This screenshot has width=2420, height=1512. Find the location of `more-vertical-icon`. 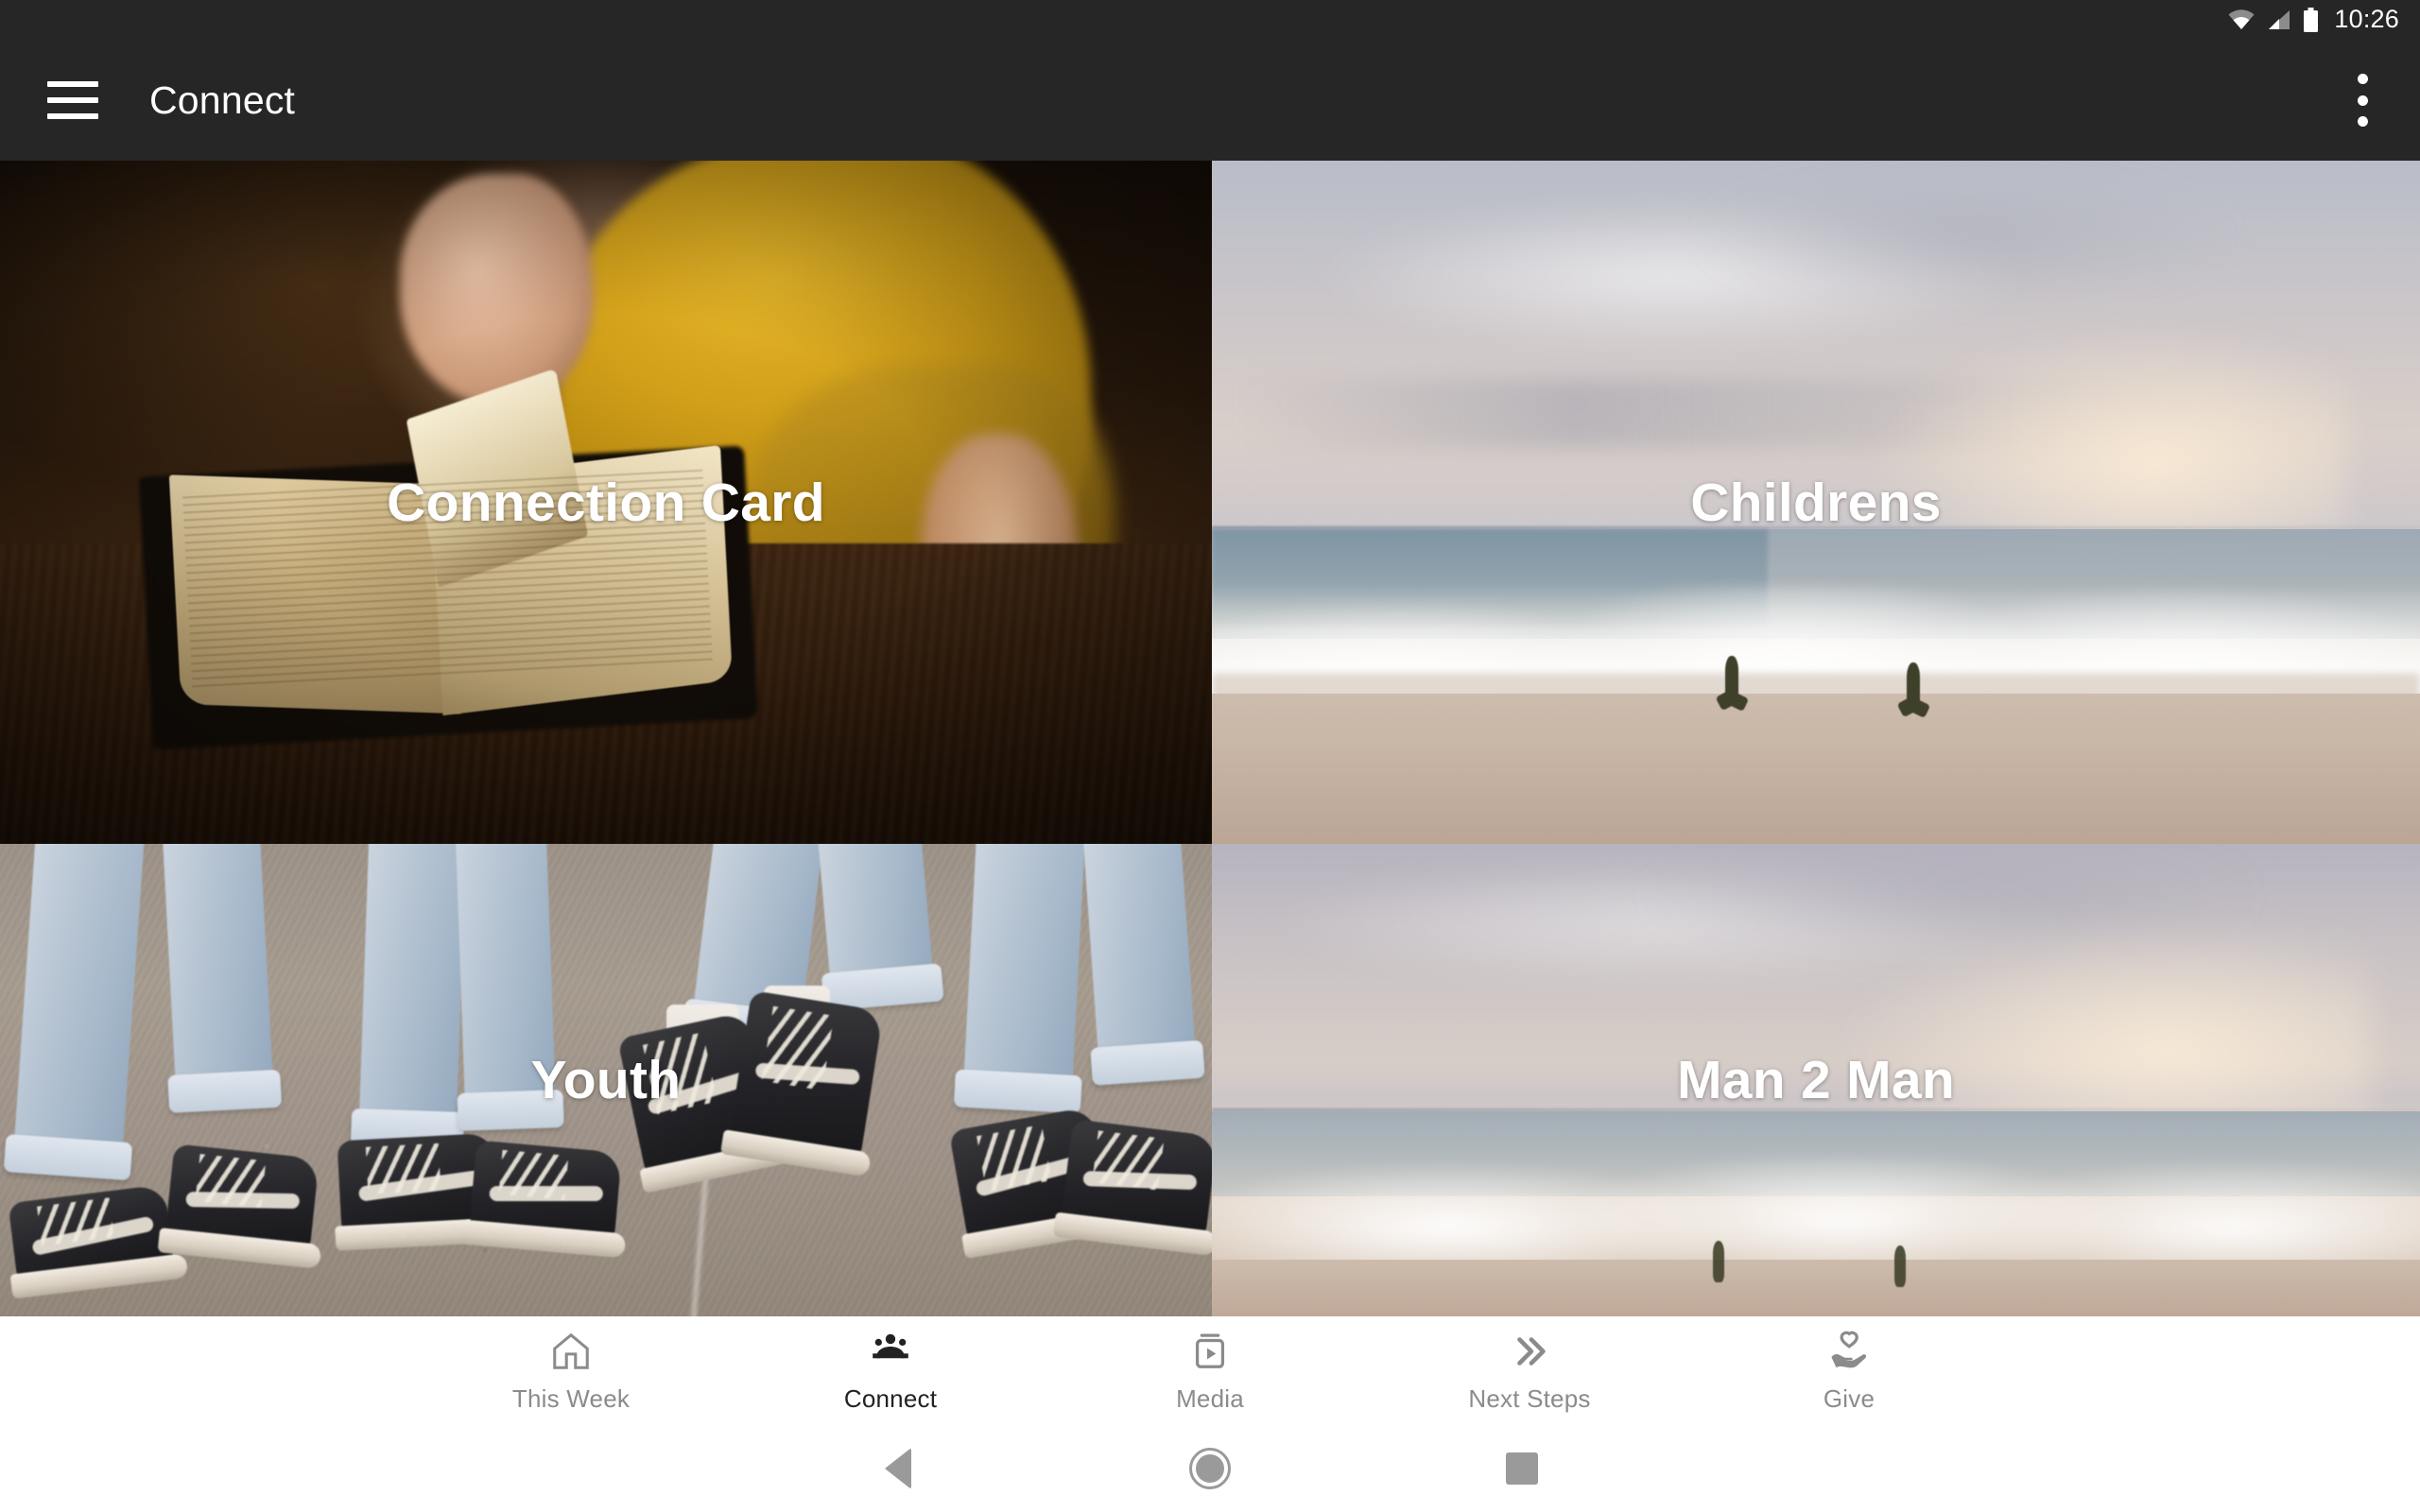

more-vertical-icon is located at coordinates (2362, 100).